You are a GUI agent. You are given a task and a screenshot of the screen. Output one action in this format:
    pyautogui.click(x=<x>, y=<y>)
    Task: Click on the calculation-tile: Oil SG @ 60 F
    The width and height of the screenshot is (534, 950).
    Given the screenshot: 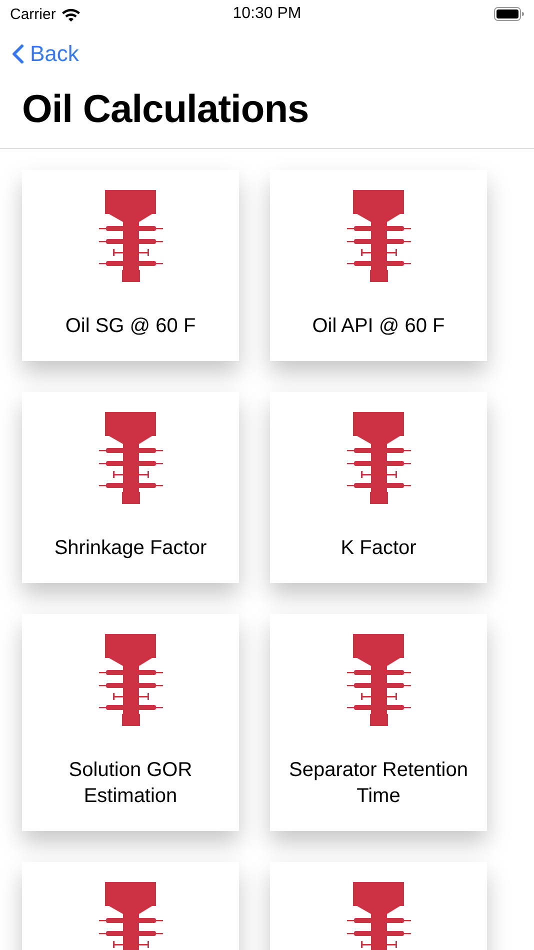 What is the action you would take?
    pyautogui.click(x=130, y=265)
    